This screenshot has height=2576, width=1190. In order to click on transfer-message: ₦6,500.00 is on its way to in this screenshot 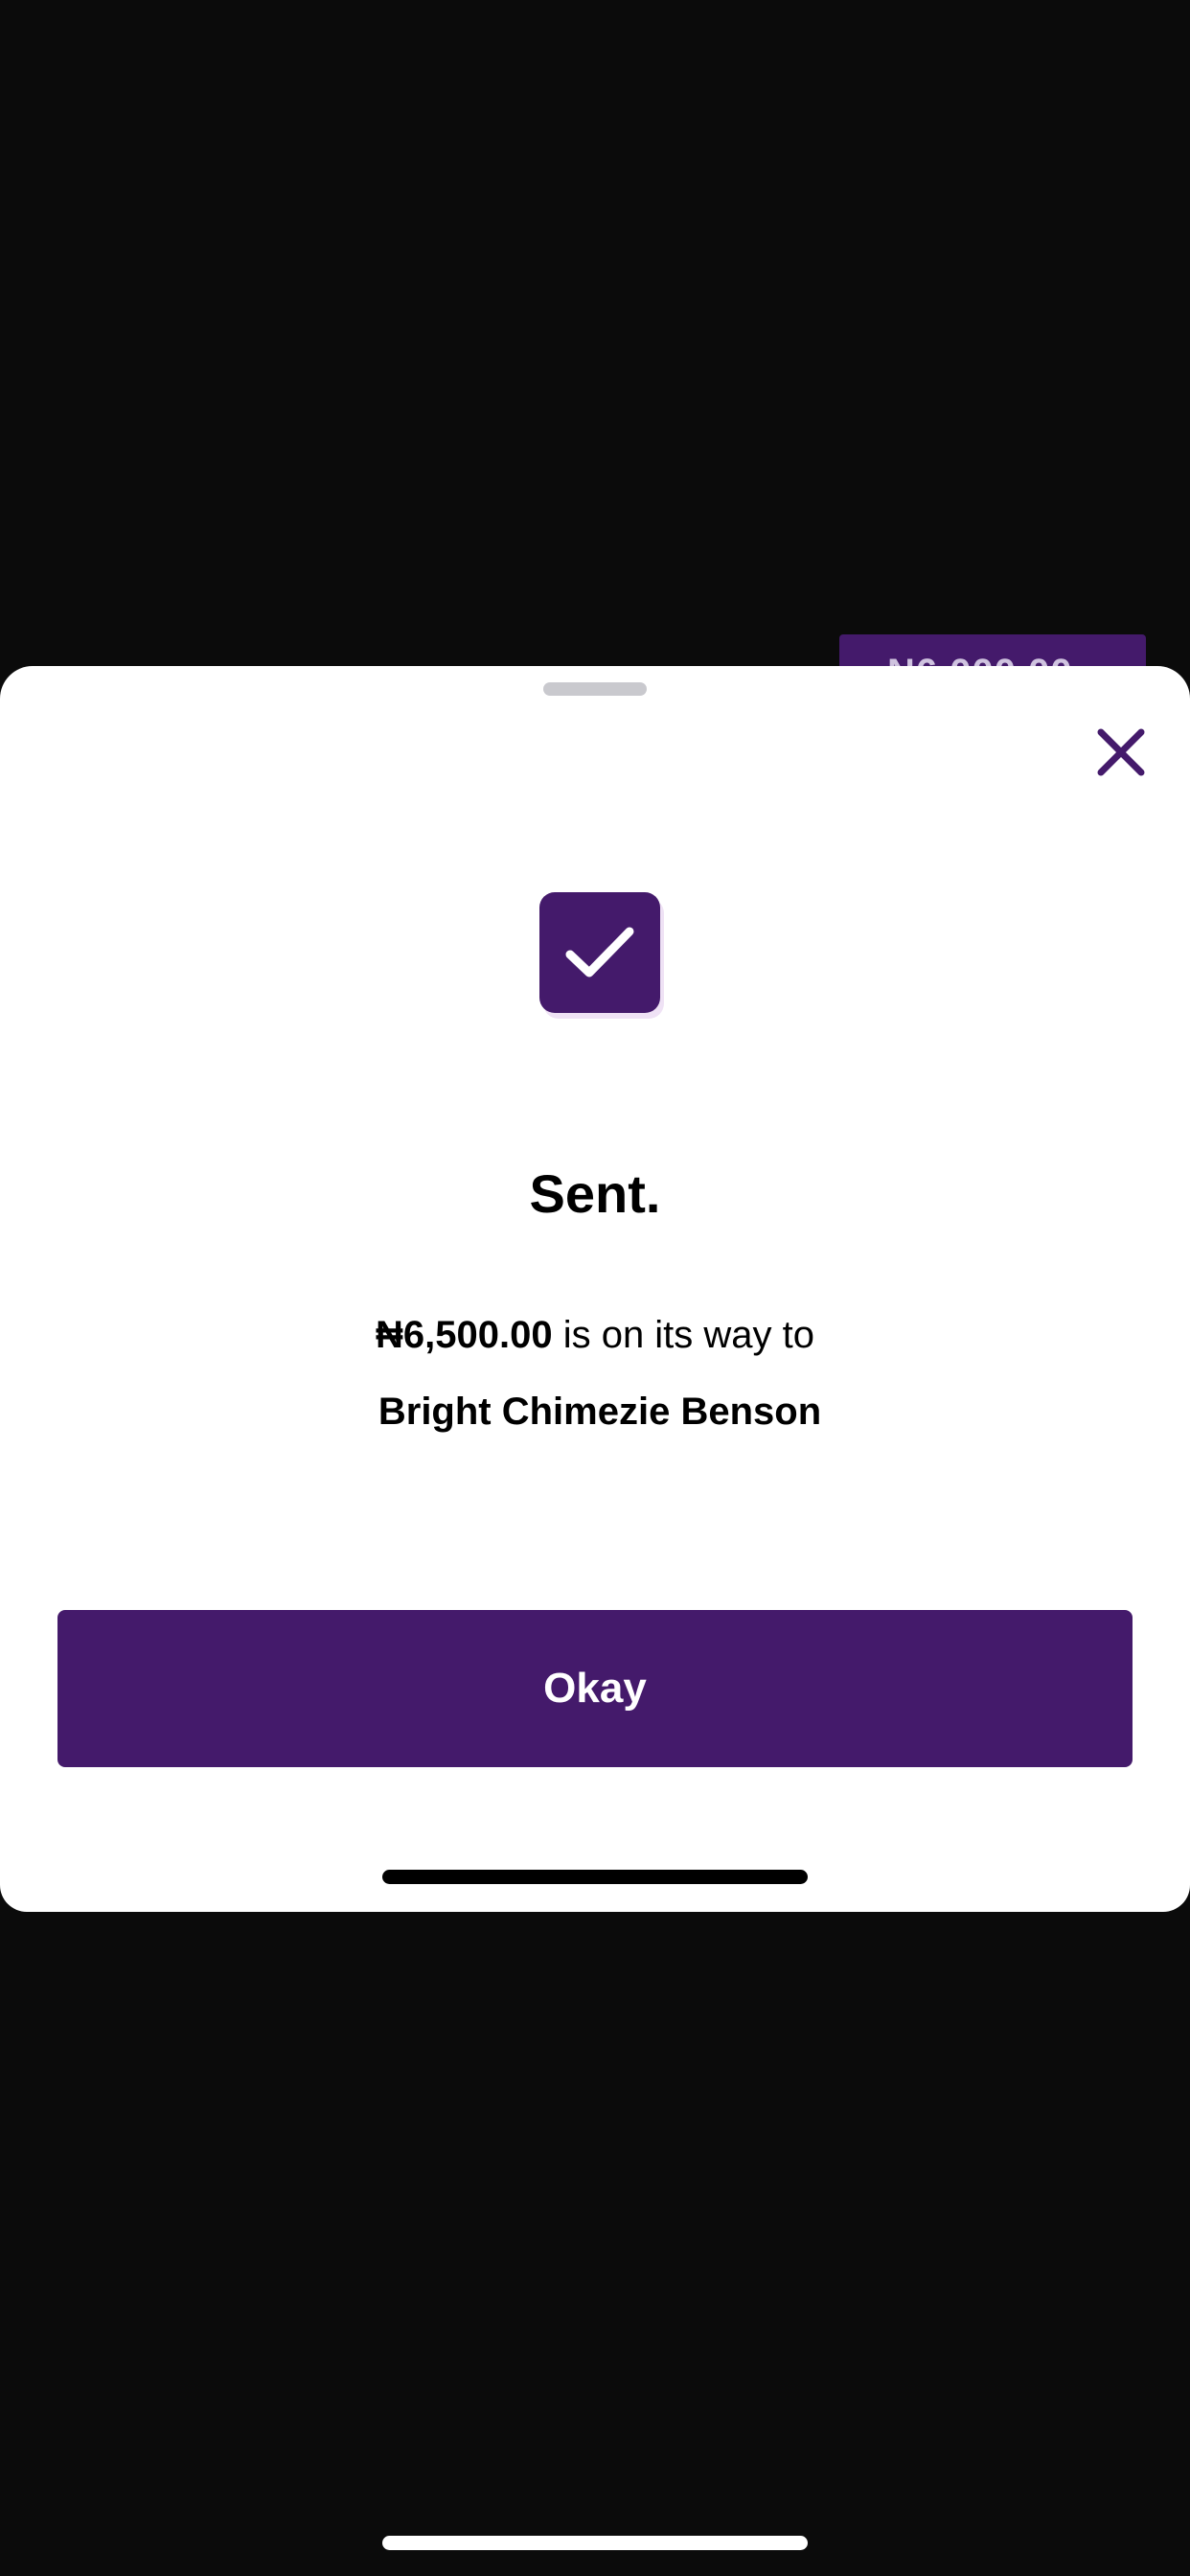, I will do `click(595, 1335)`.